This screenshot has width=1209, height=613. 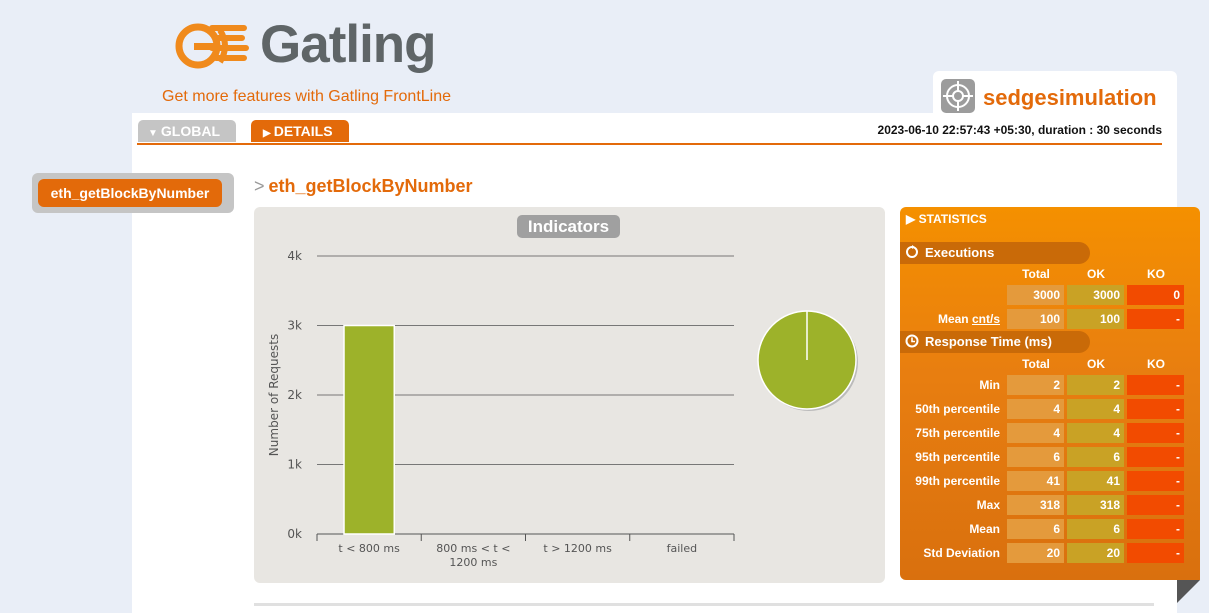 I want to click on simulation-name: sedgesimulation, so click(x=1070, y=97).